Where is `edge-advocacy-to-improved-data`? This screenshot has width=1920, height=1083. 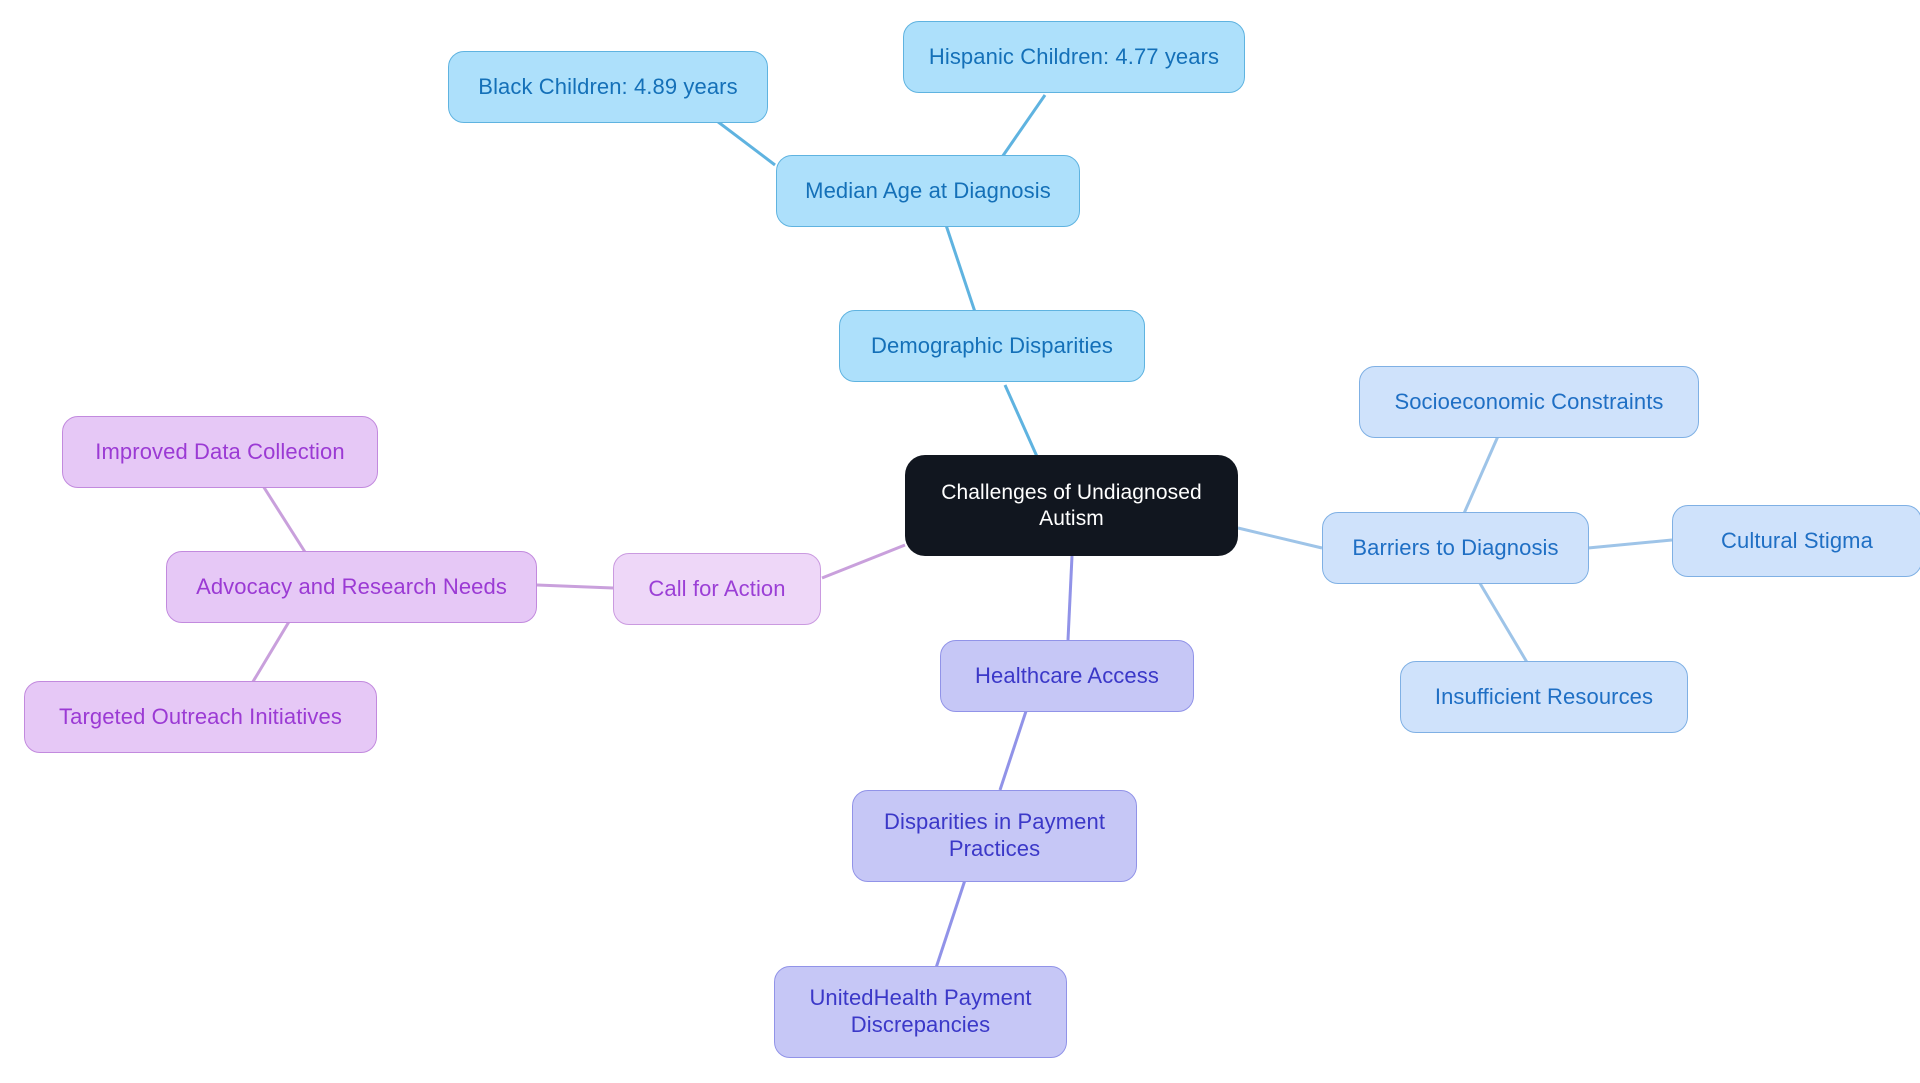
edge-advocacy-to-improved-data is located at coordinates (281, 515).